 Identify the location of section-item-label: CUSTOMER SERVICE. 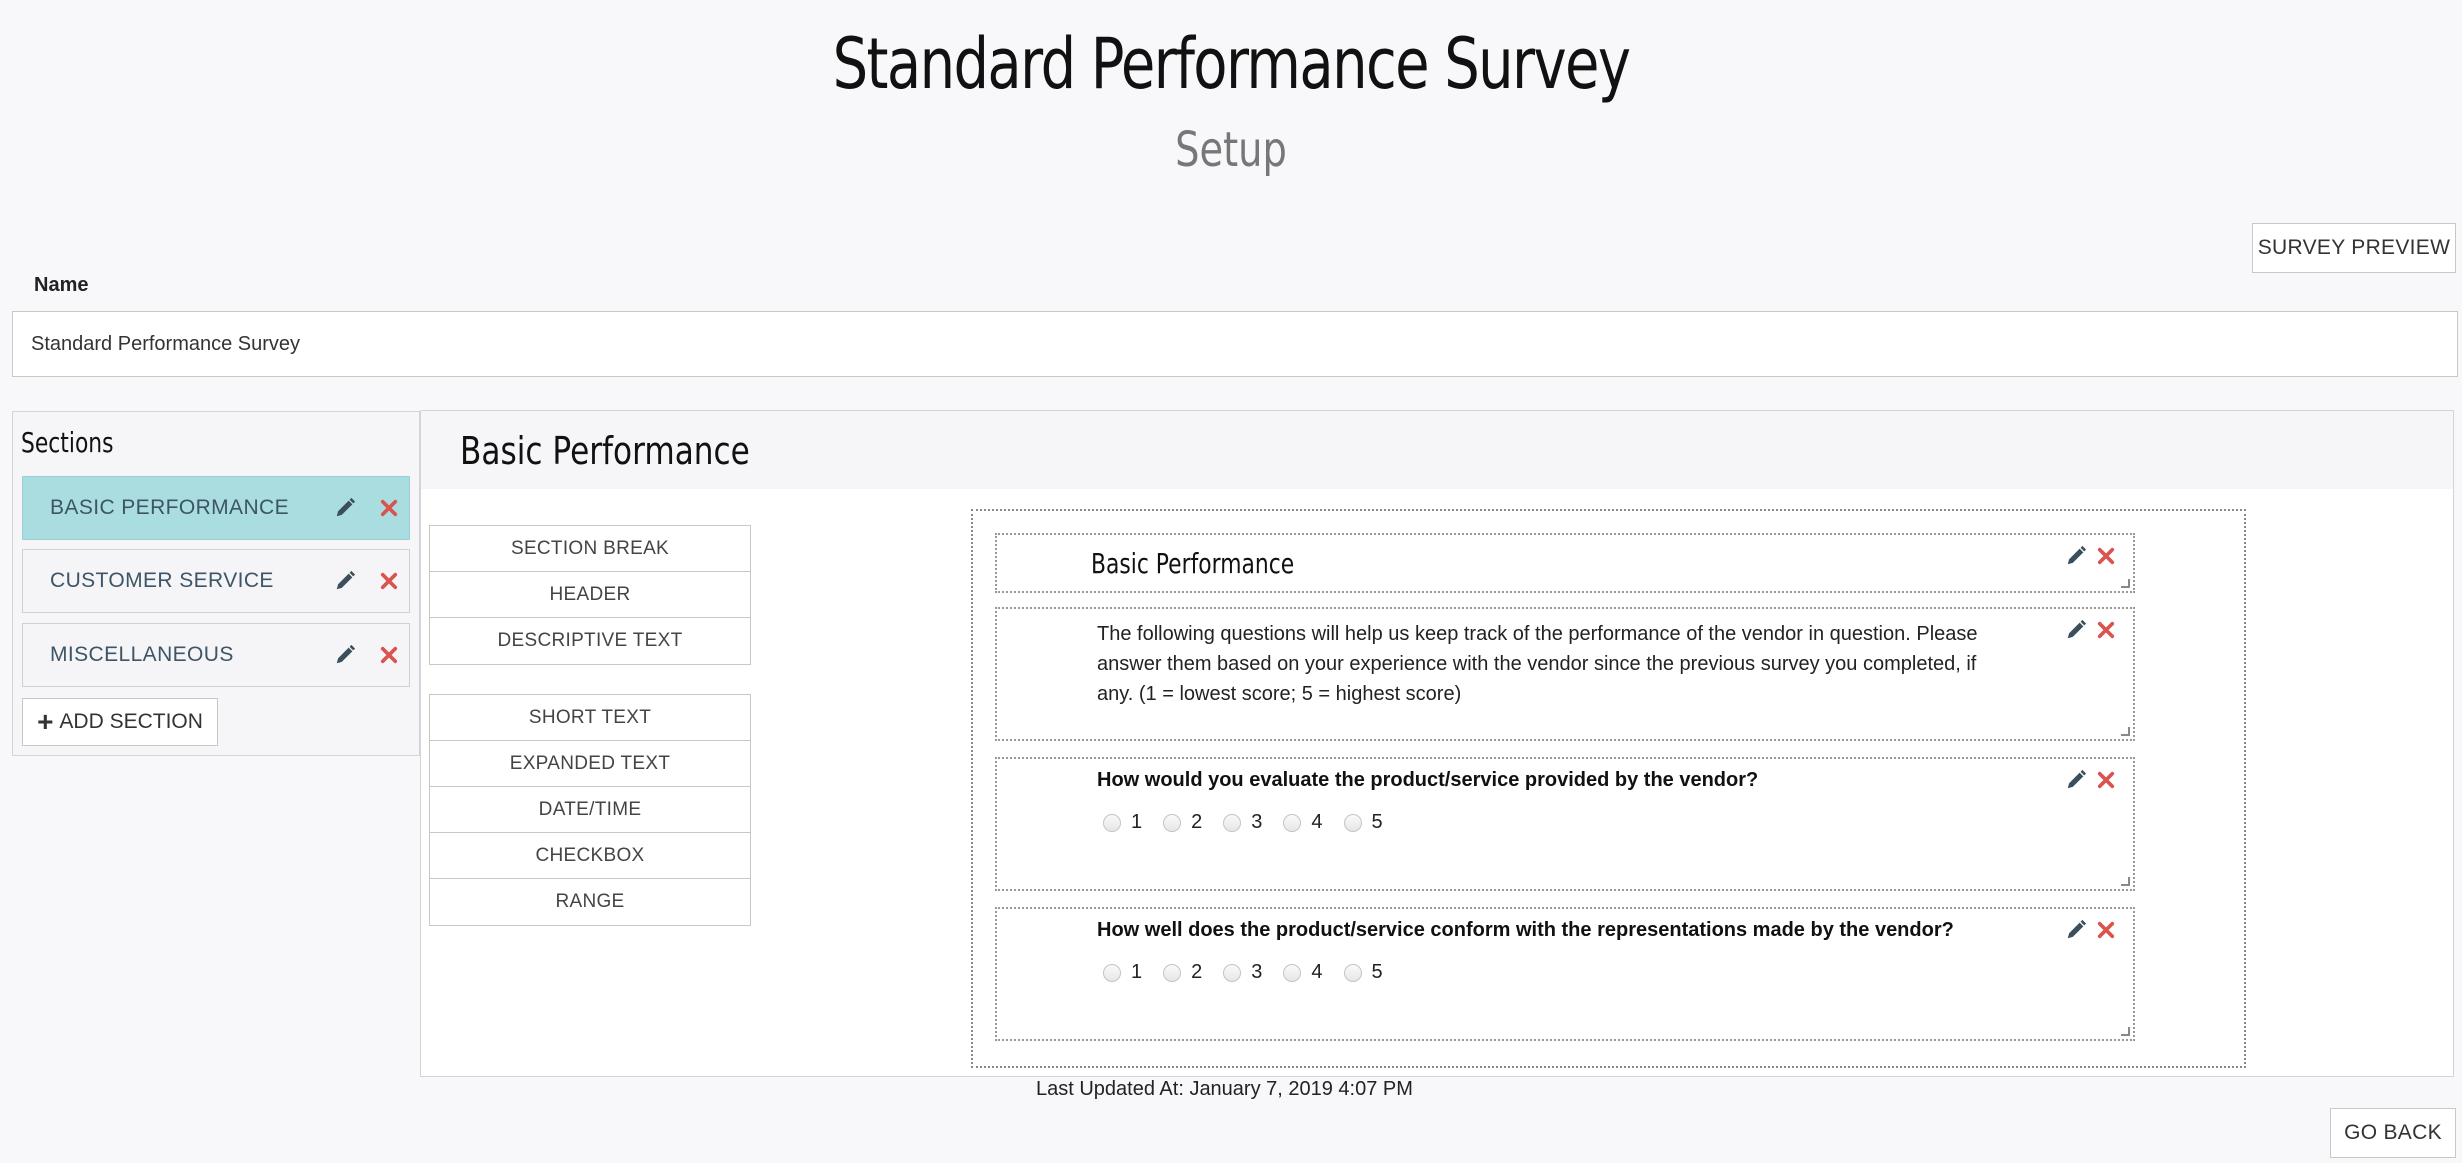
(162, 580).